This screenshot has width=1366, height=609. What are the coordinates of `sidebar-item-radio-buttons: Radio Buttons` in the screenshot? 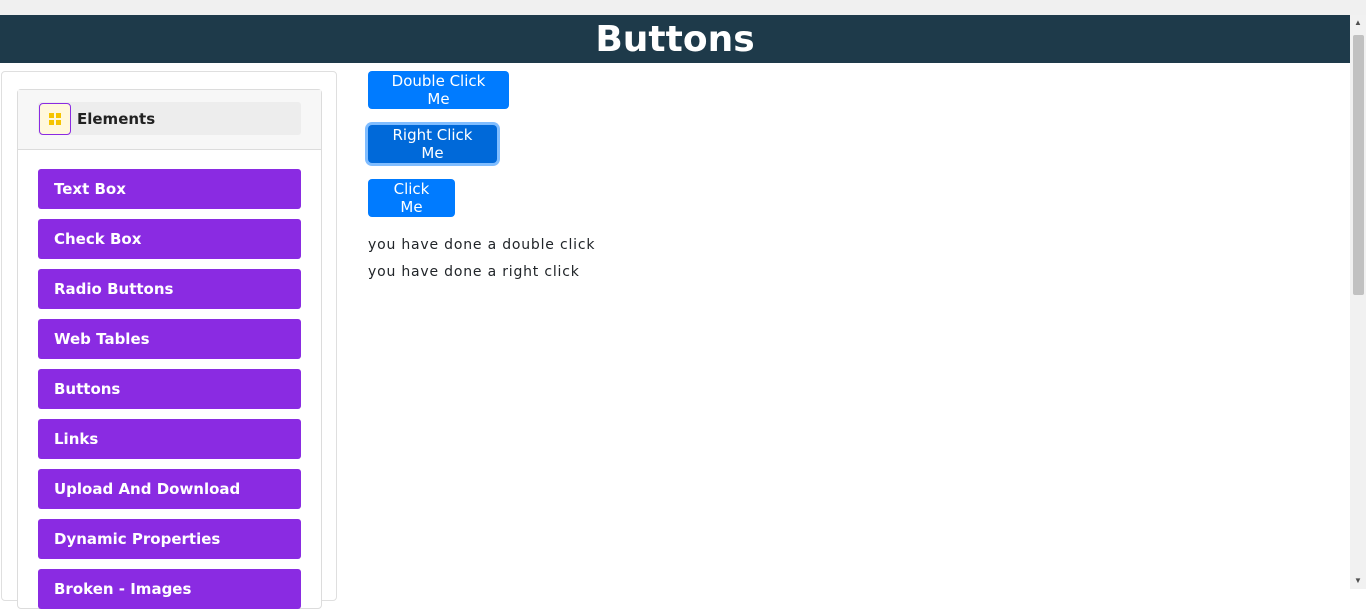 It's located at (169, 289).